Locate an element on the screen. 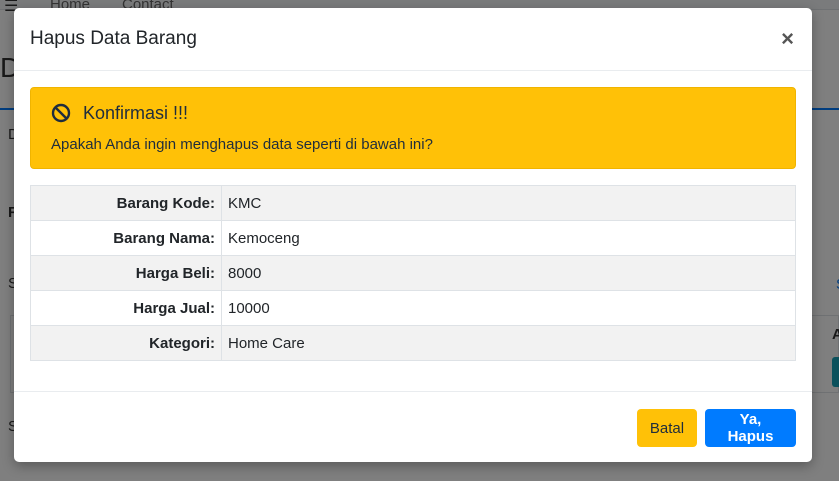 The width and height of the screenshot is (839, 481). table-row: Harga Beli: 8000 is located at coordinates (413, 273).